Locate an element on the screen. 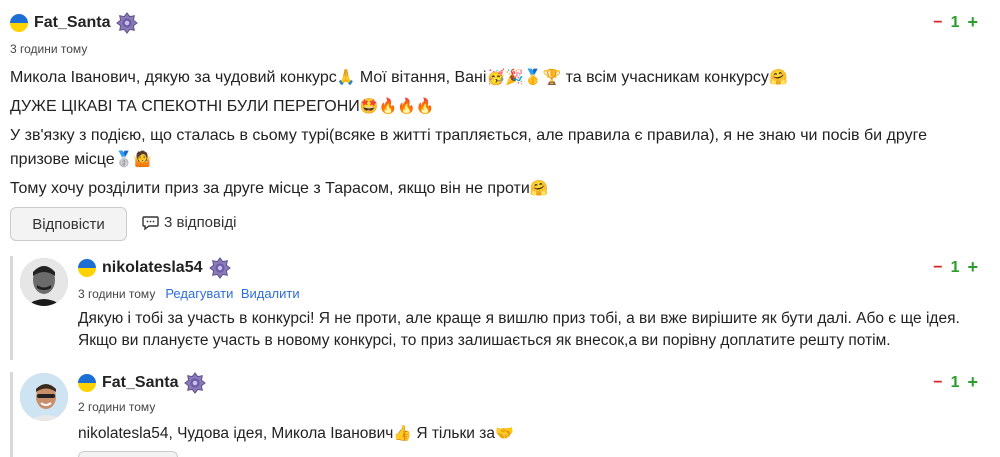  delete-link: Видалити is located at coordinates (270, 293).